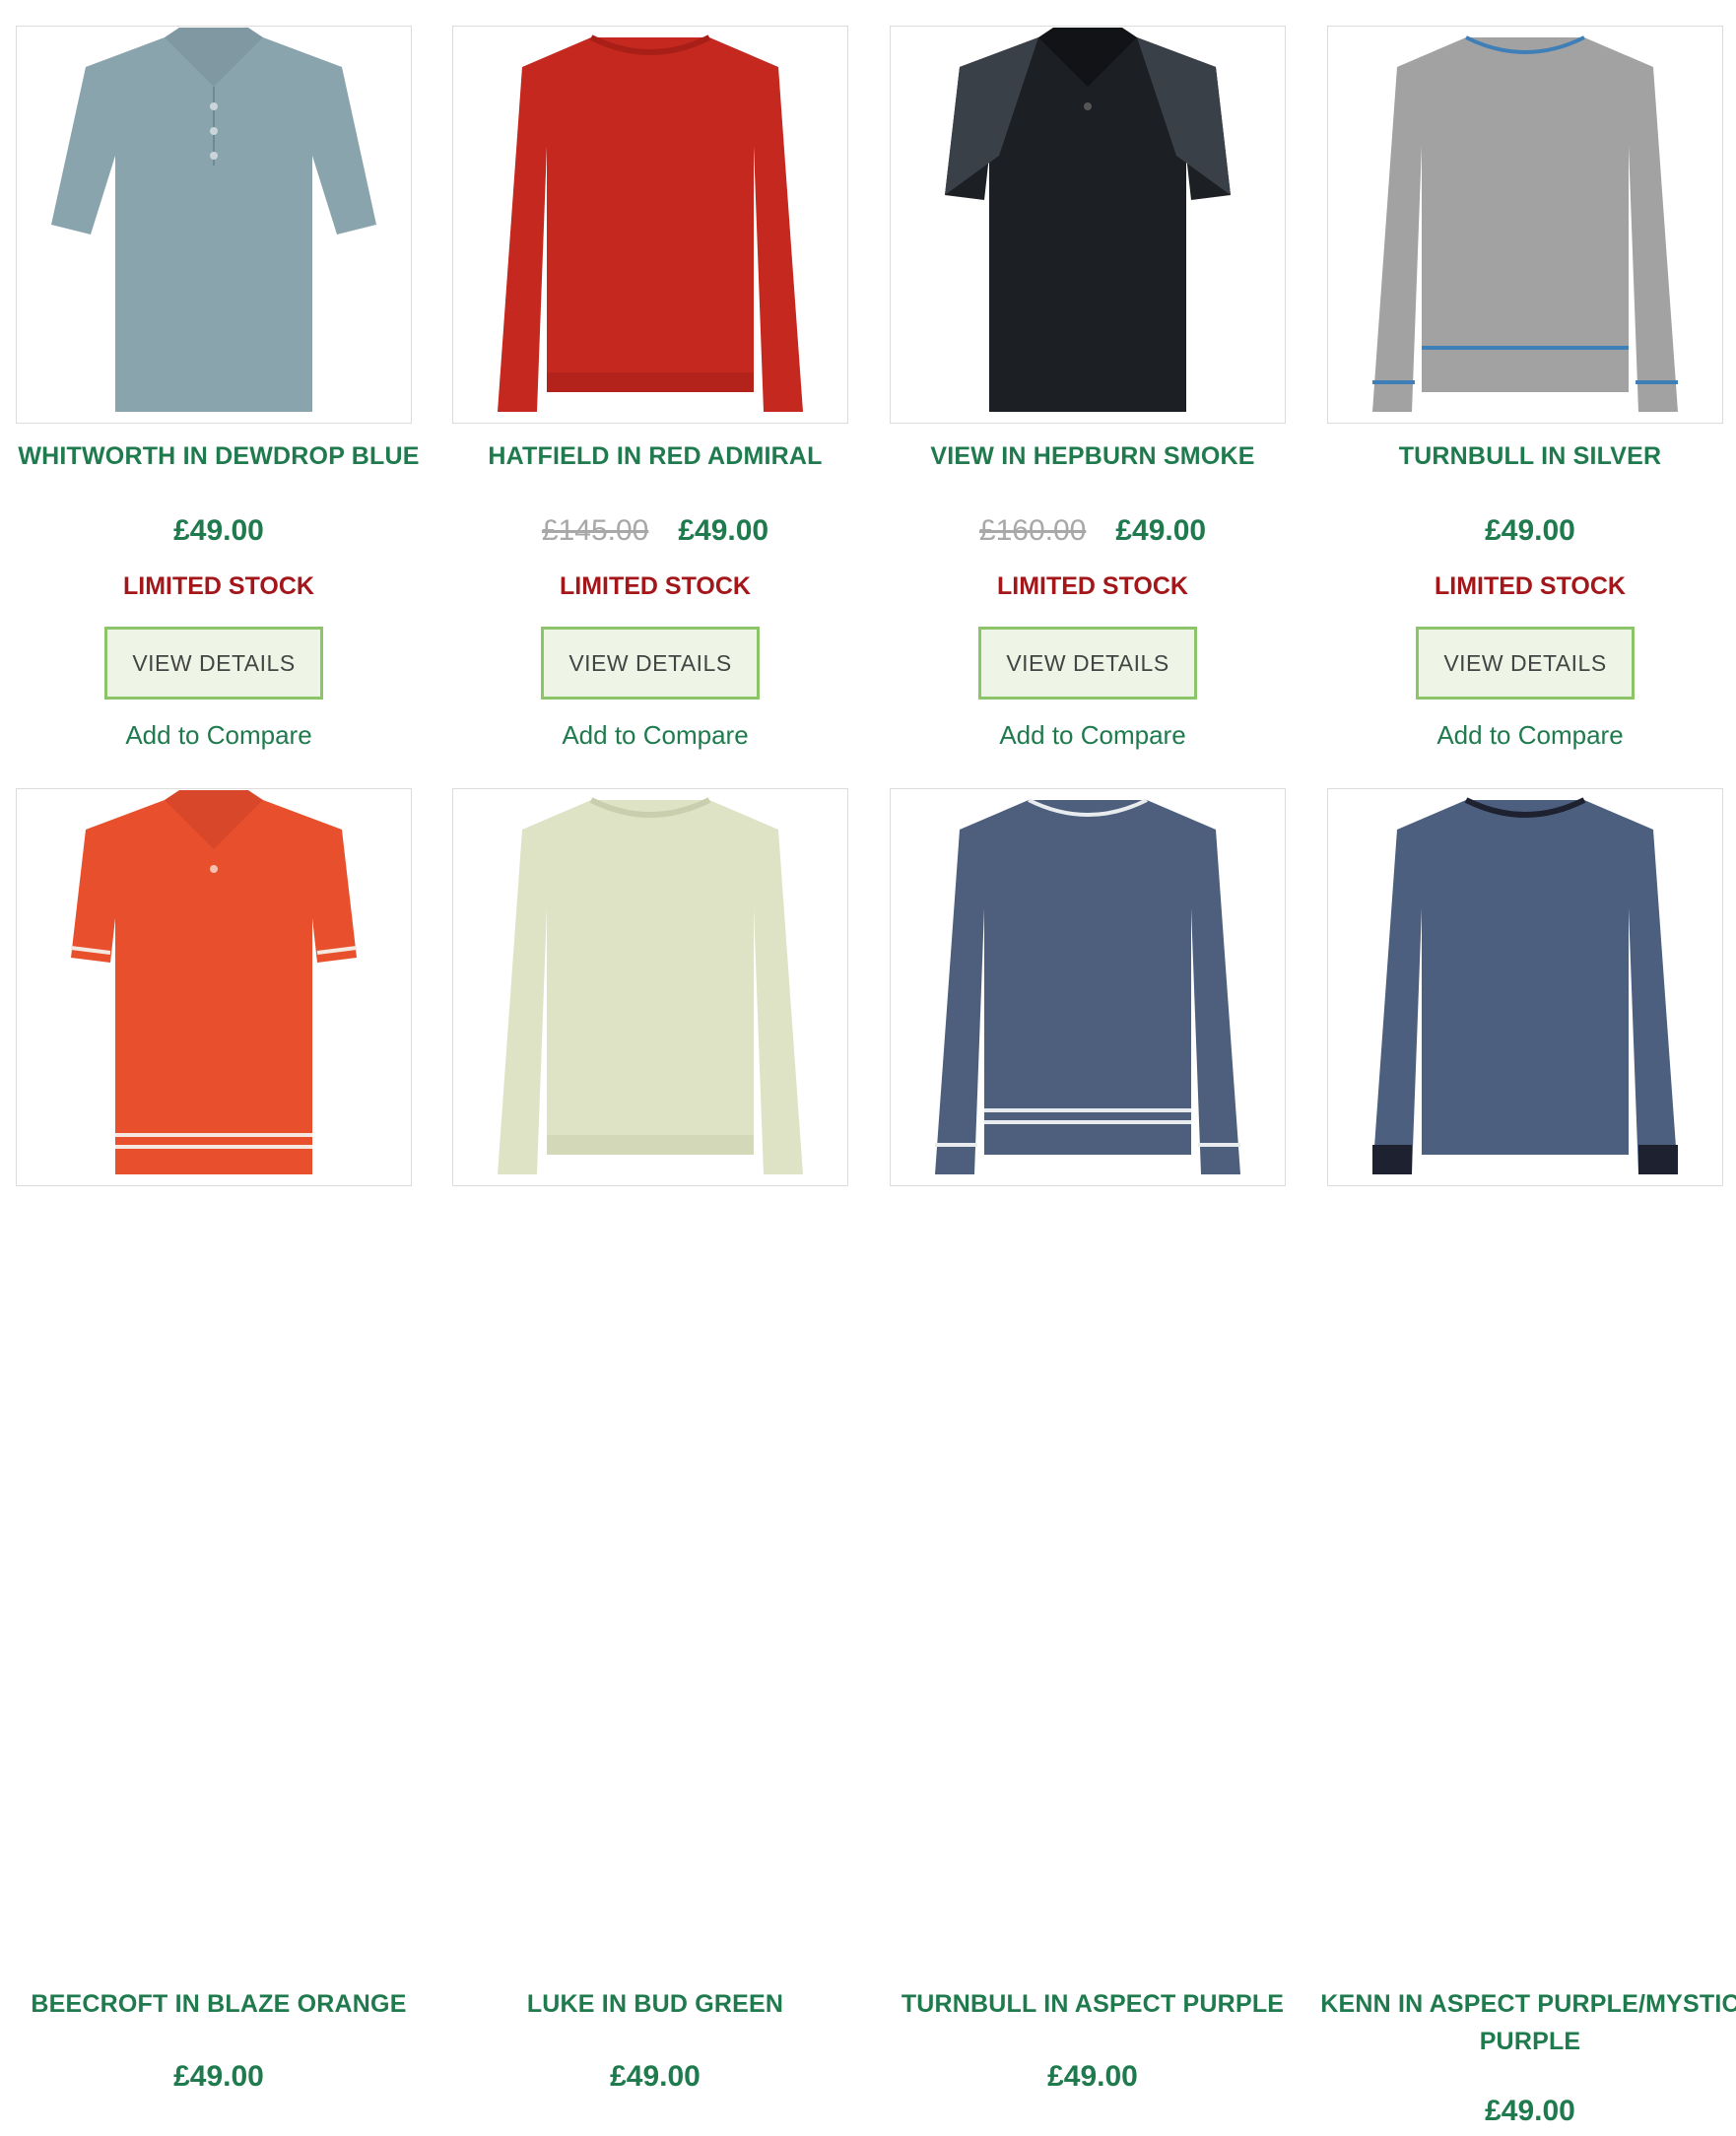 Image resolution: width=1736 pixels, height=2136 pixels. Describe the element at coordinates (1092, 2004) in the screenshot. I see `product-name: TURNBULL IN ASPECT PURPLE` at that location.